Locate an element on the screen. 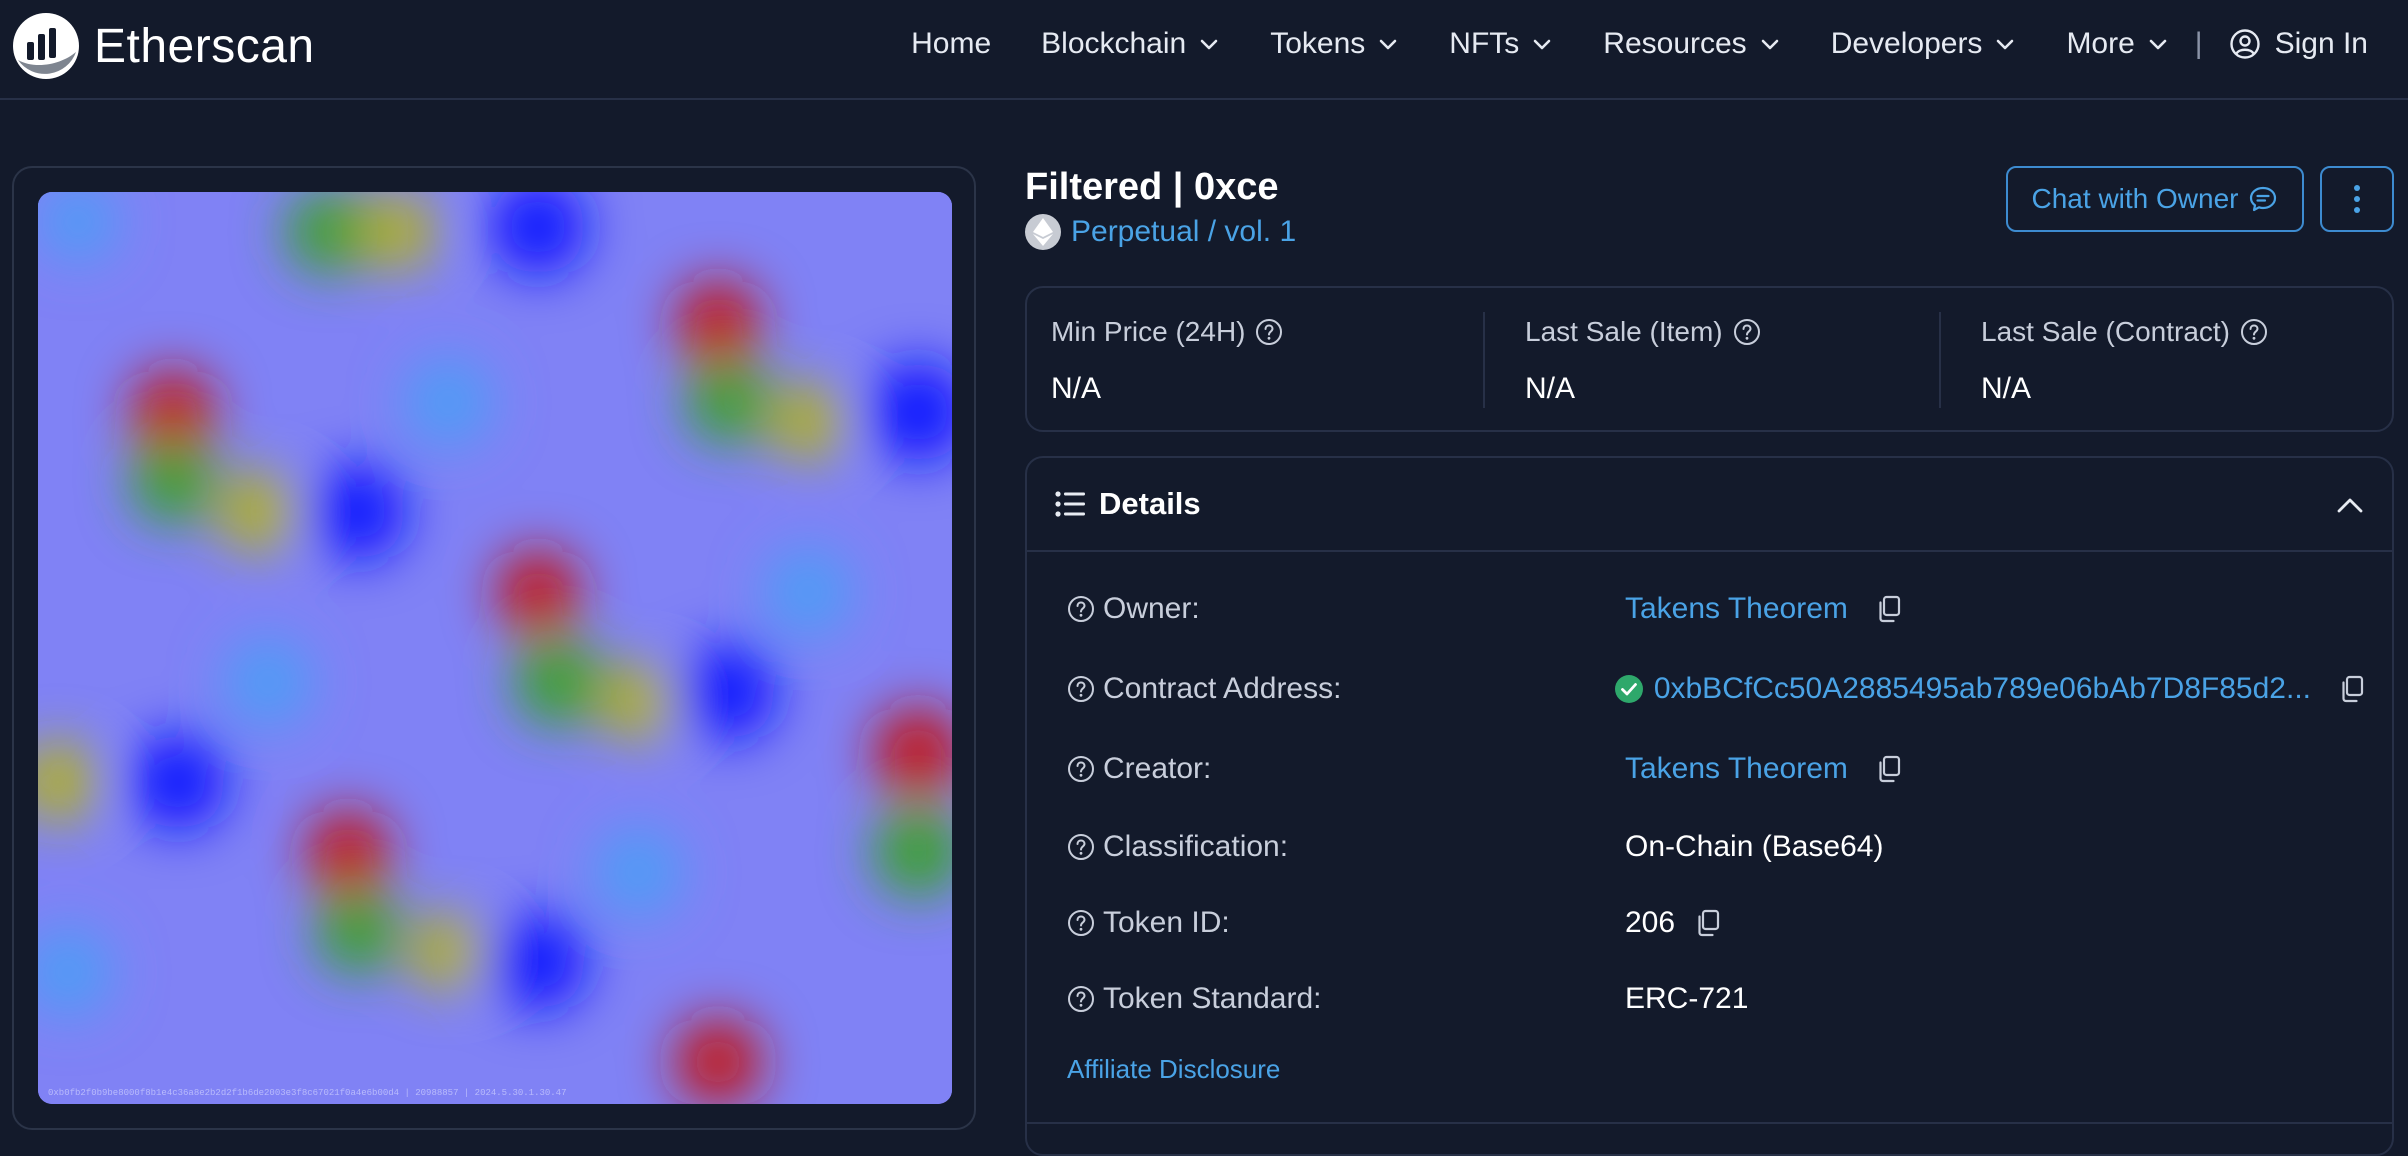  nav-more-label: More is located at coordinates (2100, 43).